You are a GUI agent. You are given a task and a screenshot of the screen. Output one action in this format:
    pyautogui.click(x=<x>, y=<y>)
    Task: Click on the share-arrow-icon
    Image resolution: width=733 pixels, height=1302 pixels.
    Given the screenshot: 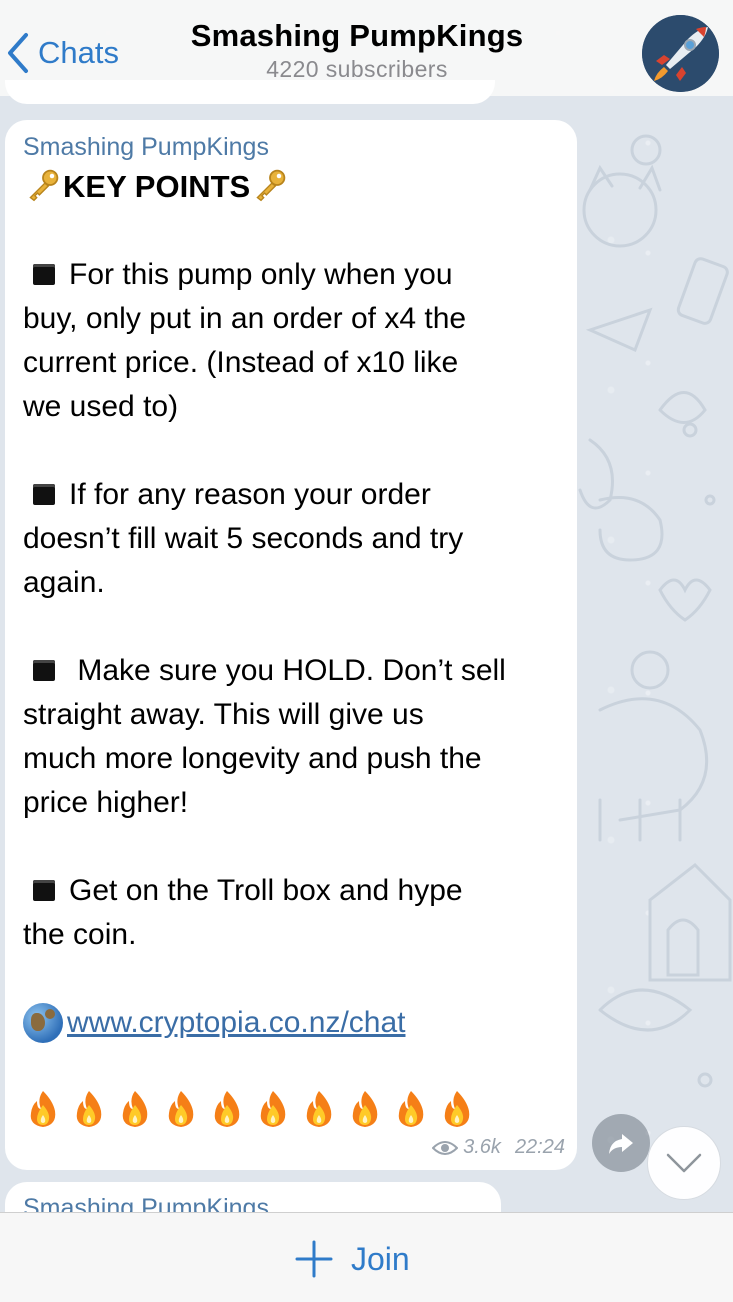 What is the action you would take?
    pyautogui.click(x=621, y=1144)
    